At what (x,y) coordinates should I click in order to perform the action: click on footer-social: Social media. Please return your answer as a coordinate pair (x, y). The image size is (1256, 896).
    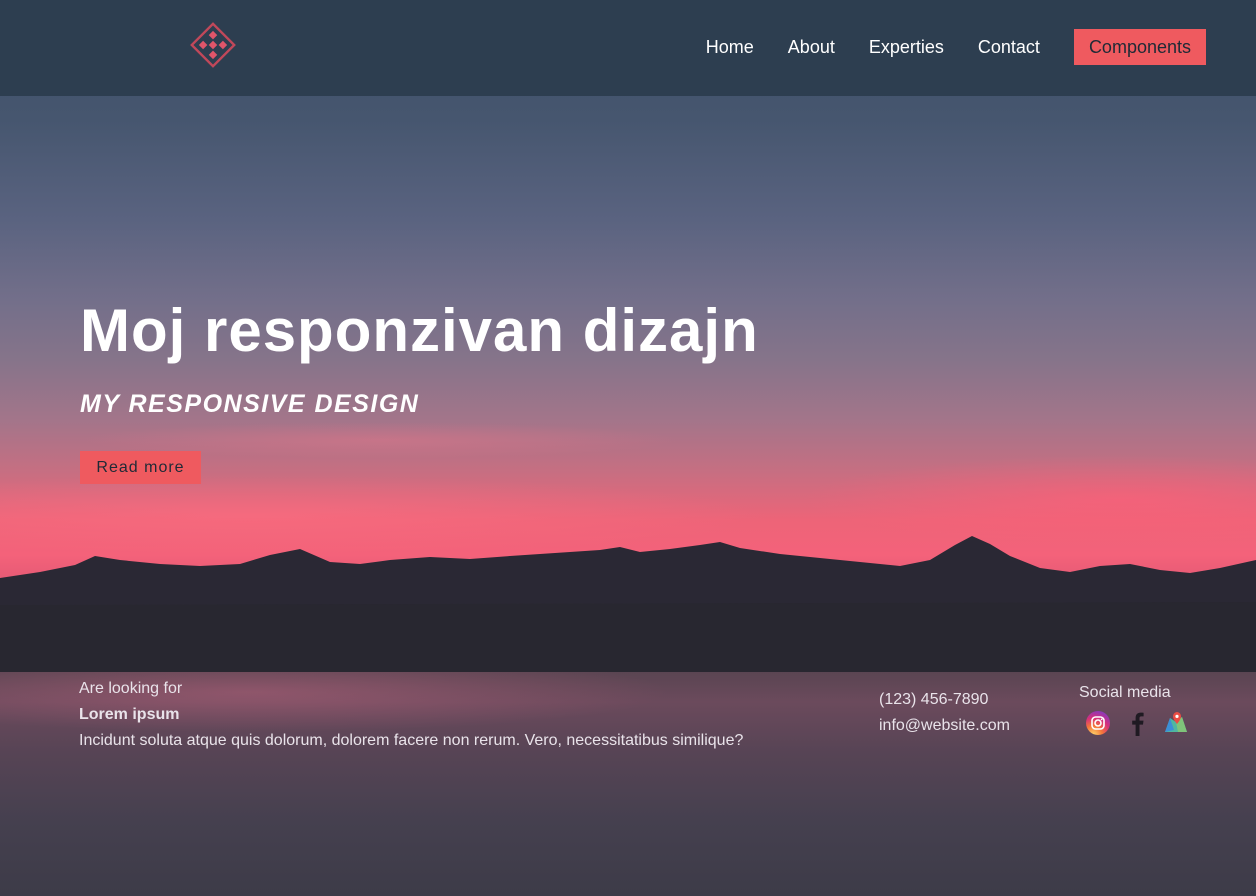
    Looking at the image, I should click on (1144, 709).